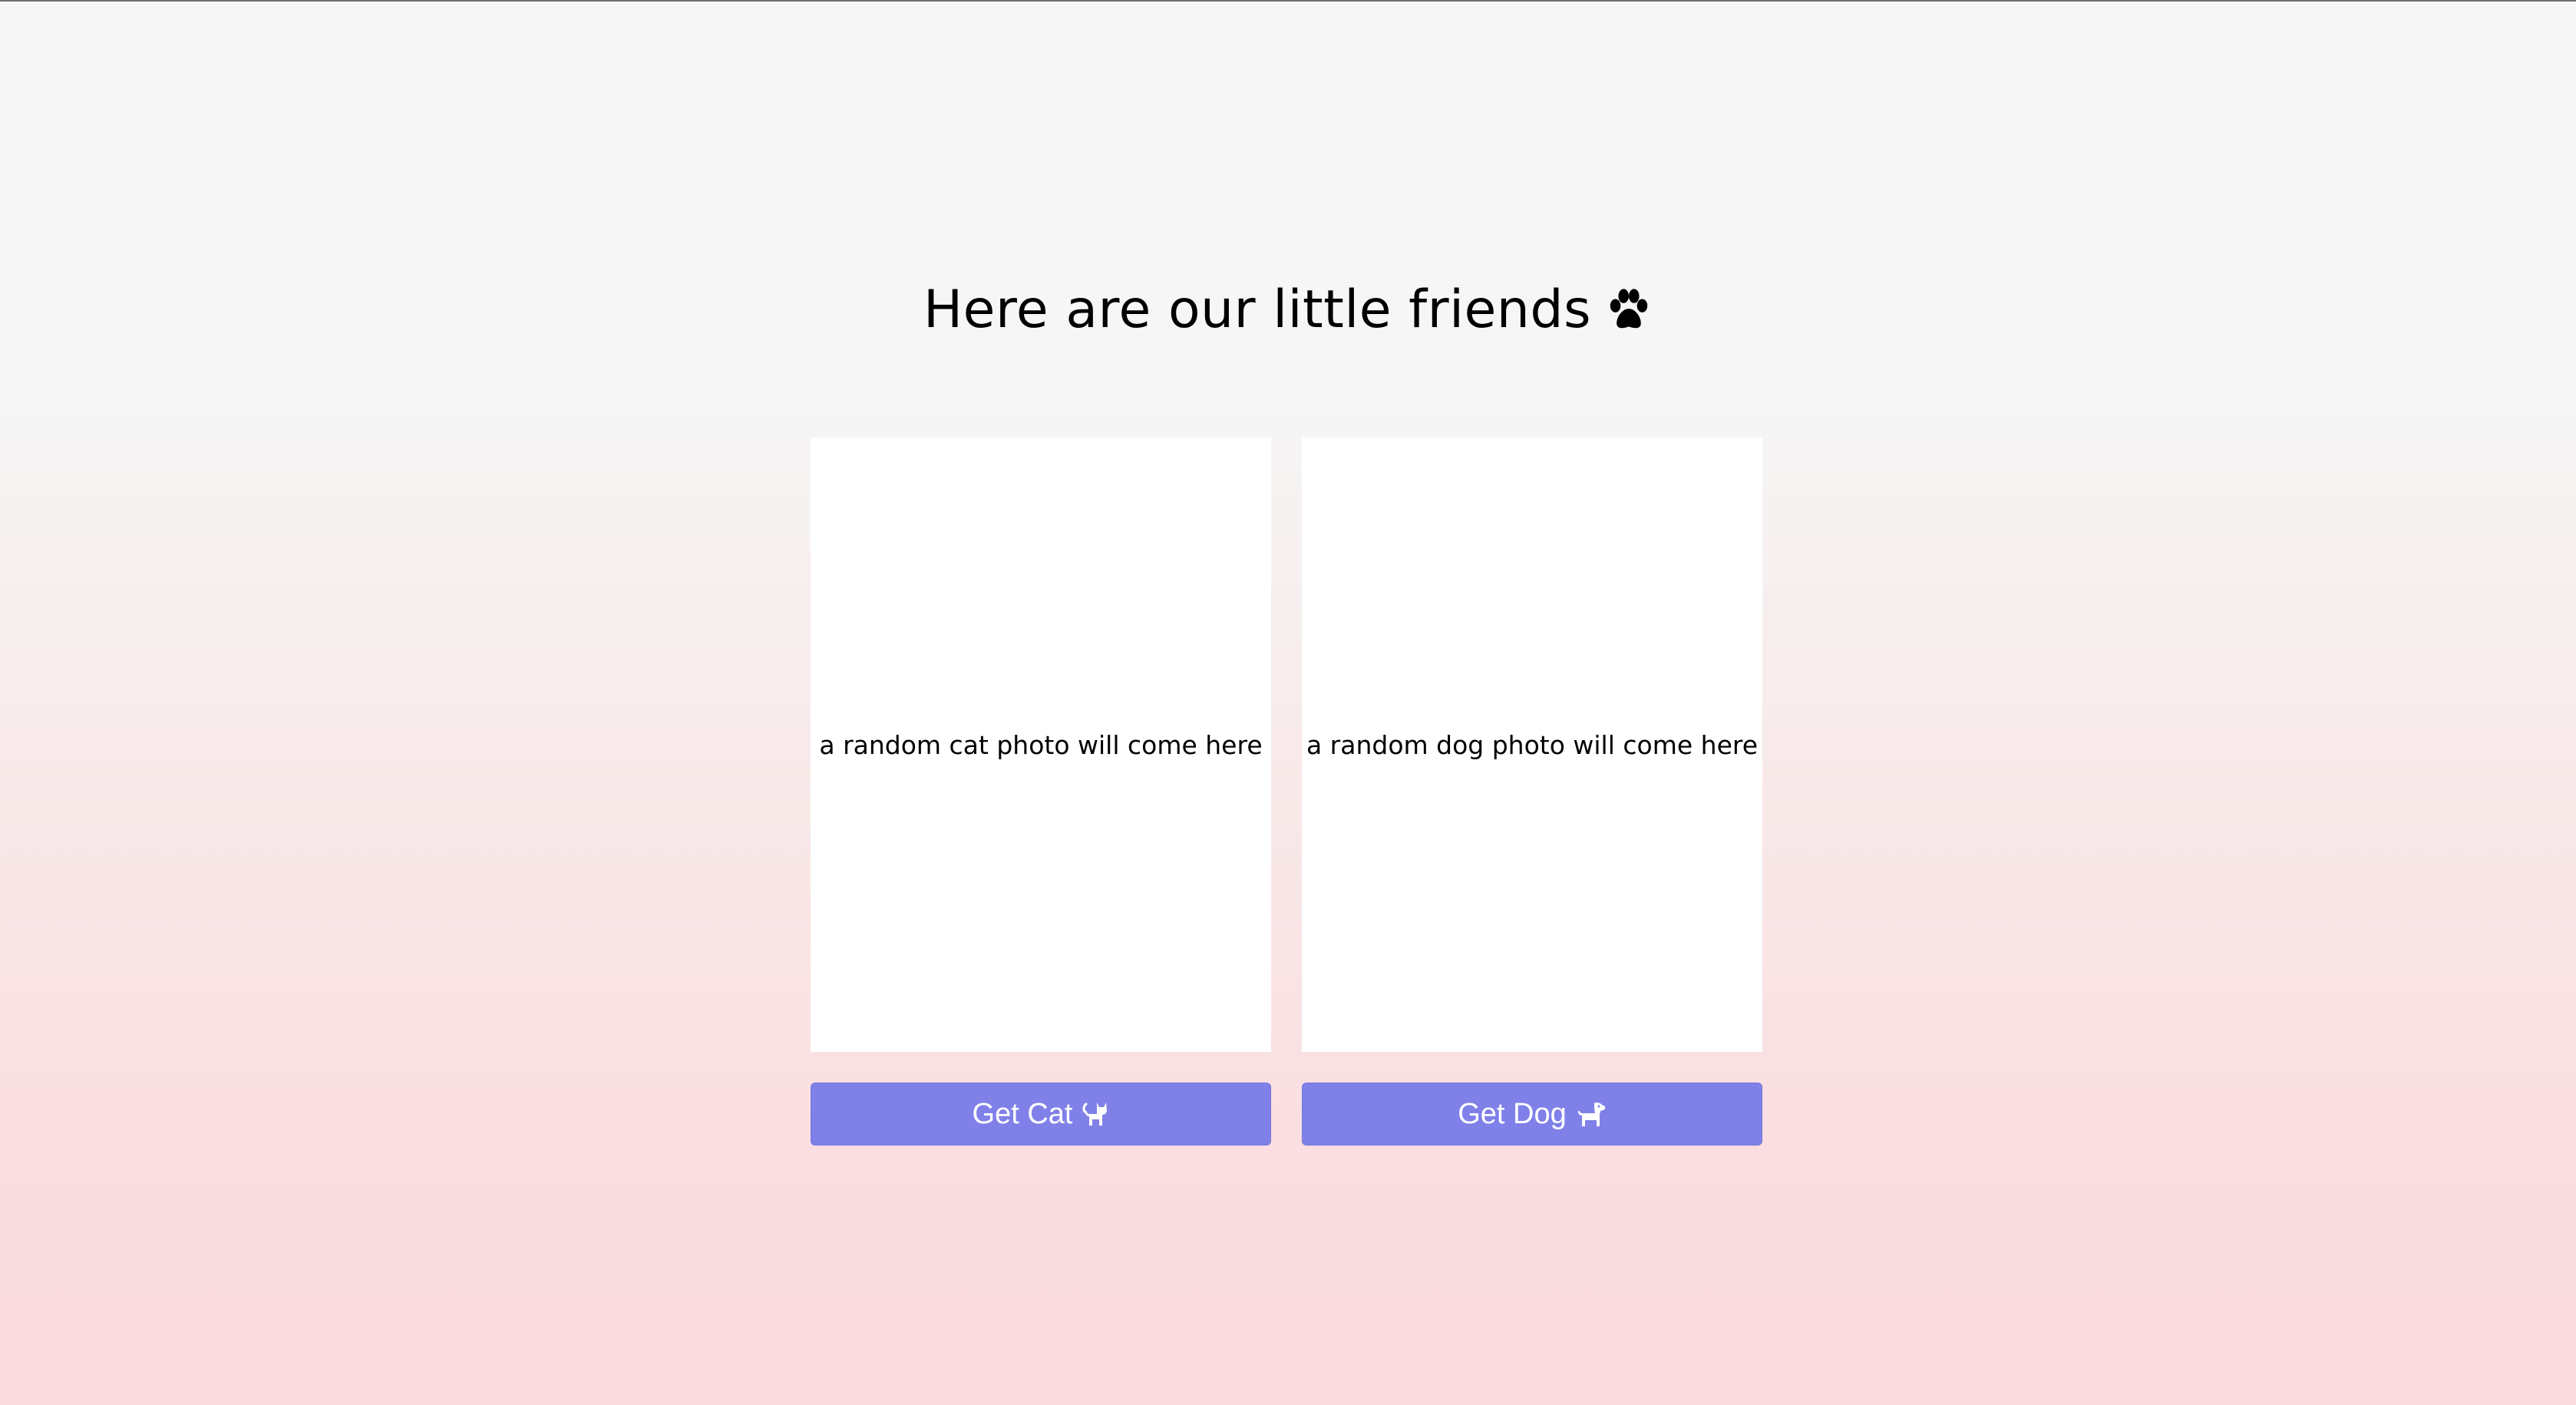 This screenshot has width=2576, height=1405. Describe the element at coordinates (1022, 1113) in the screenshot. I see `get-cat-label: Get Cat` at that location.